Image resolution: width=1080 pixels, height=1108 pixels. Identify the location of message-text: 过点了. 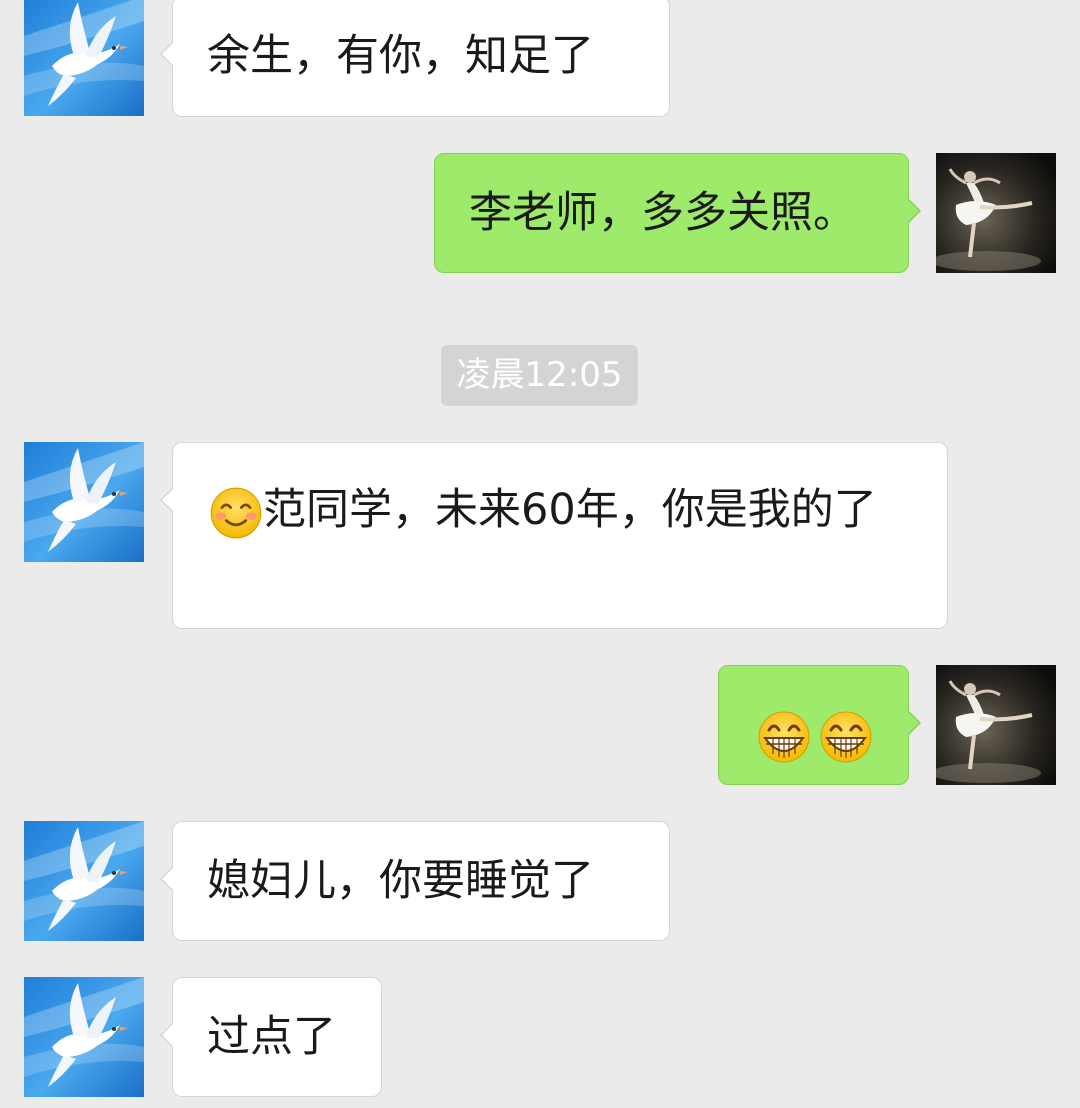
(271, 1037).